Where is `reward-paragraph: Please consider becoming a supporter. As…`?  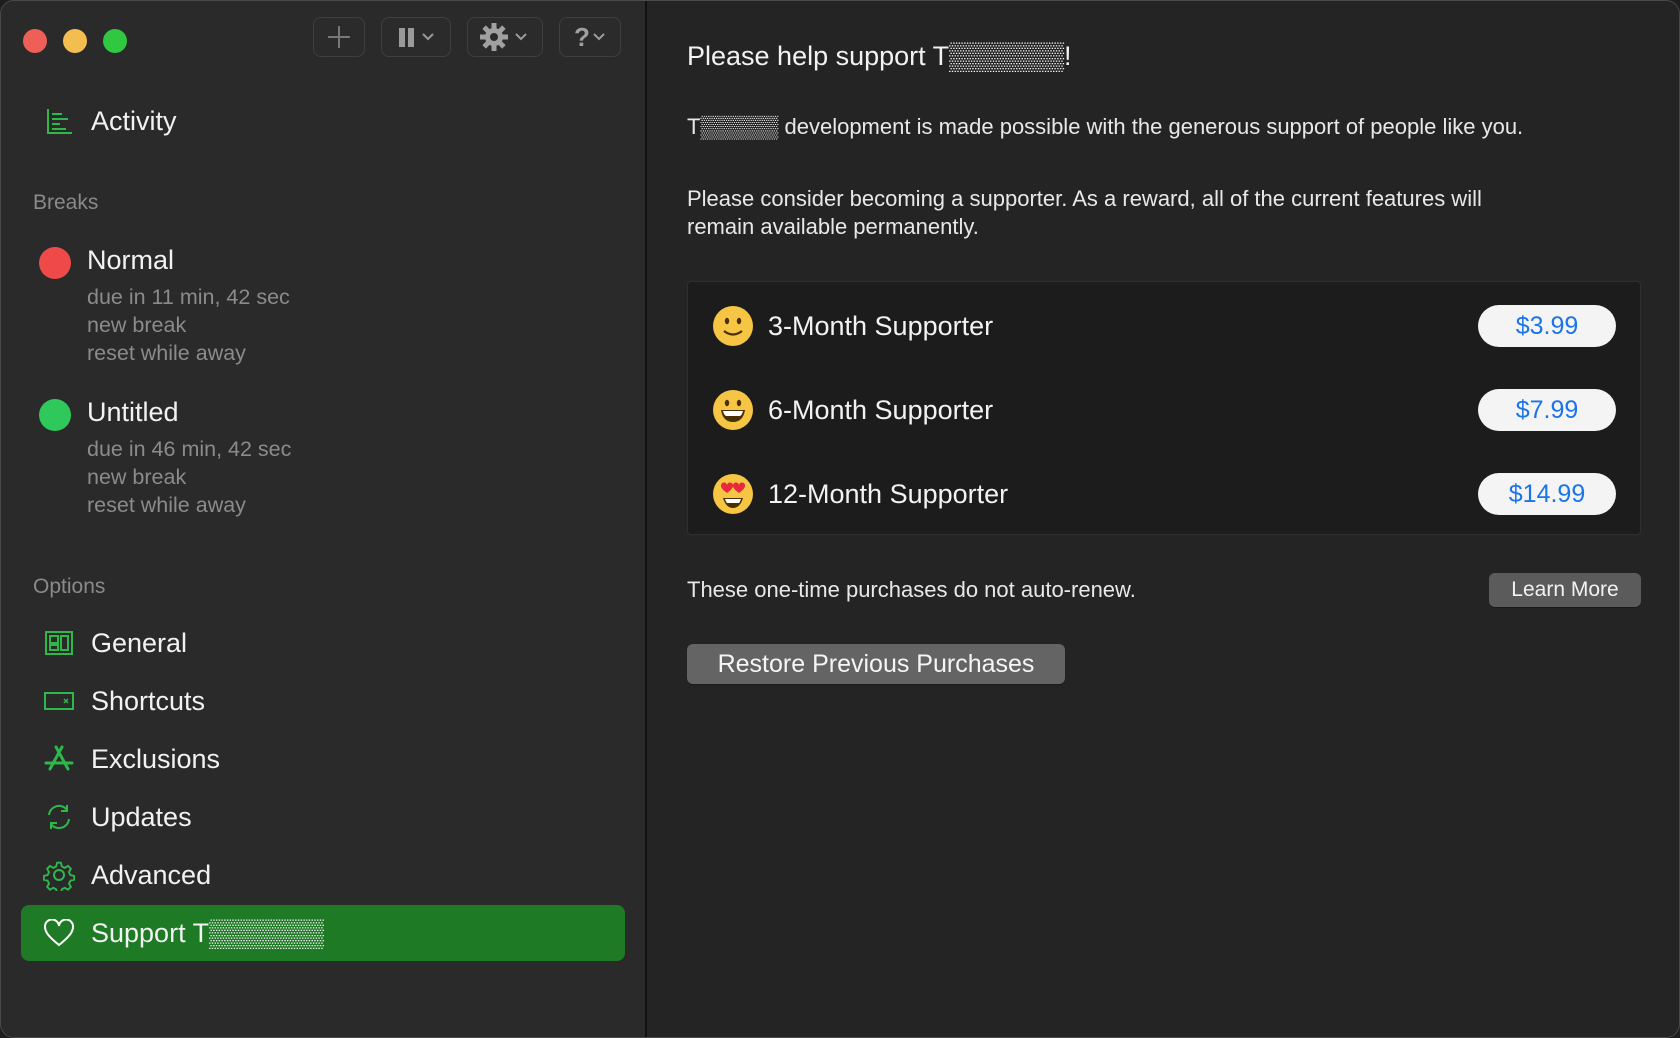 reward-paragraph: Please consider becoming a supporter. As… is located at coordinates (1084, 212).